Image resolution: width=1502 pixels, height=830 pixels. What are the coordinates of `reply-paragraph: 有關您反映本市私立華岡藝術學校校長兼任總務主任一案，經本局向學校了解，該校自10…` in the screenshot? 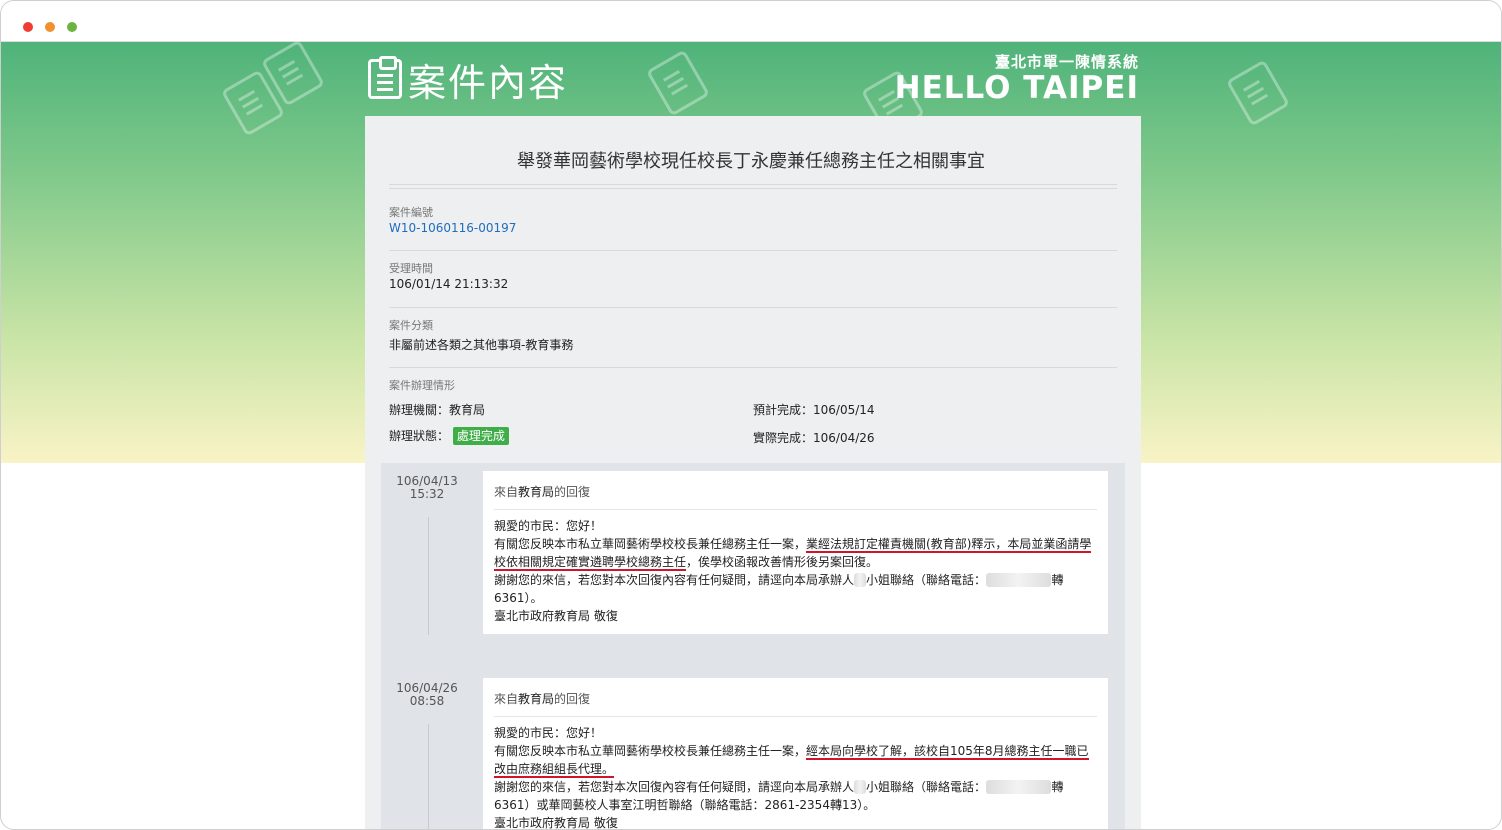 It's located at (795, 760).